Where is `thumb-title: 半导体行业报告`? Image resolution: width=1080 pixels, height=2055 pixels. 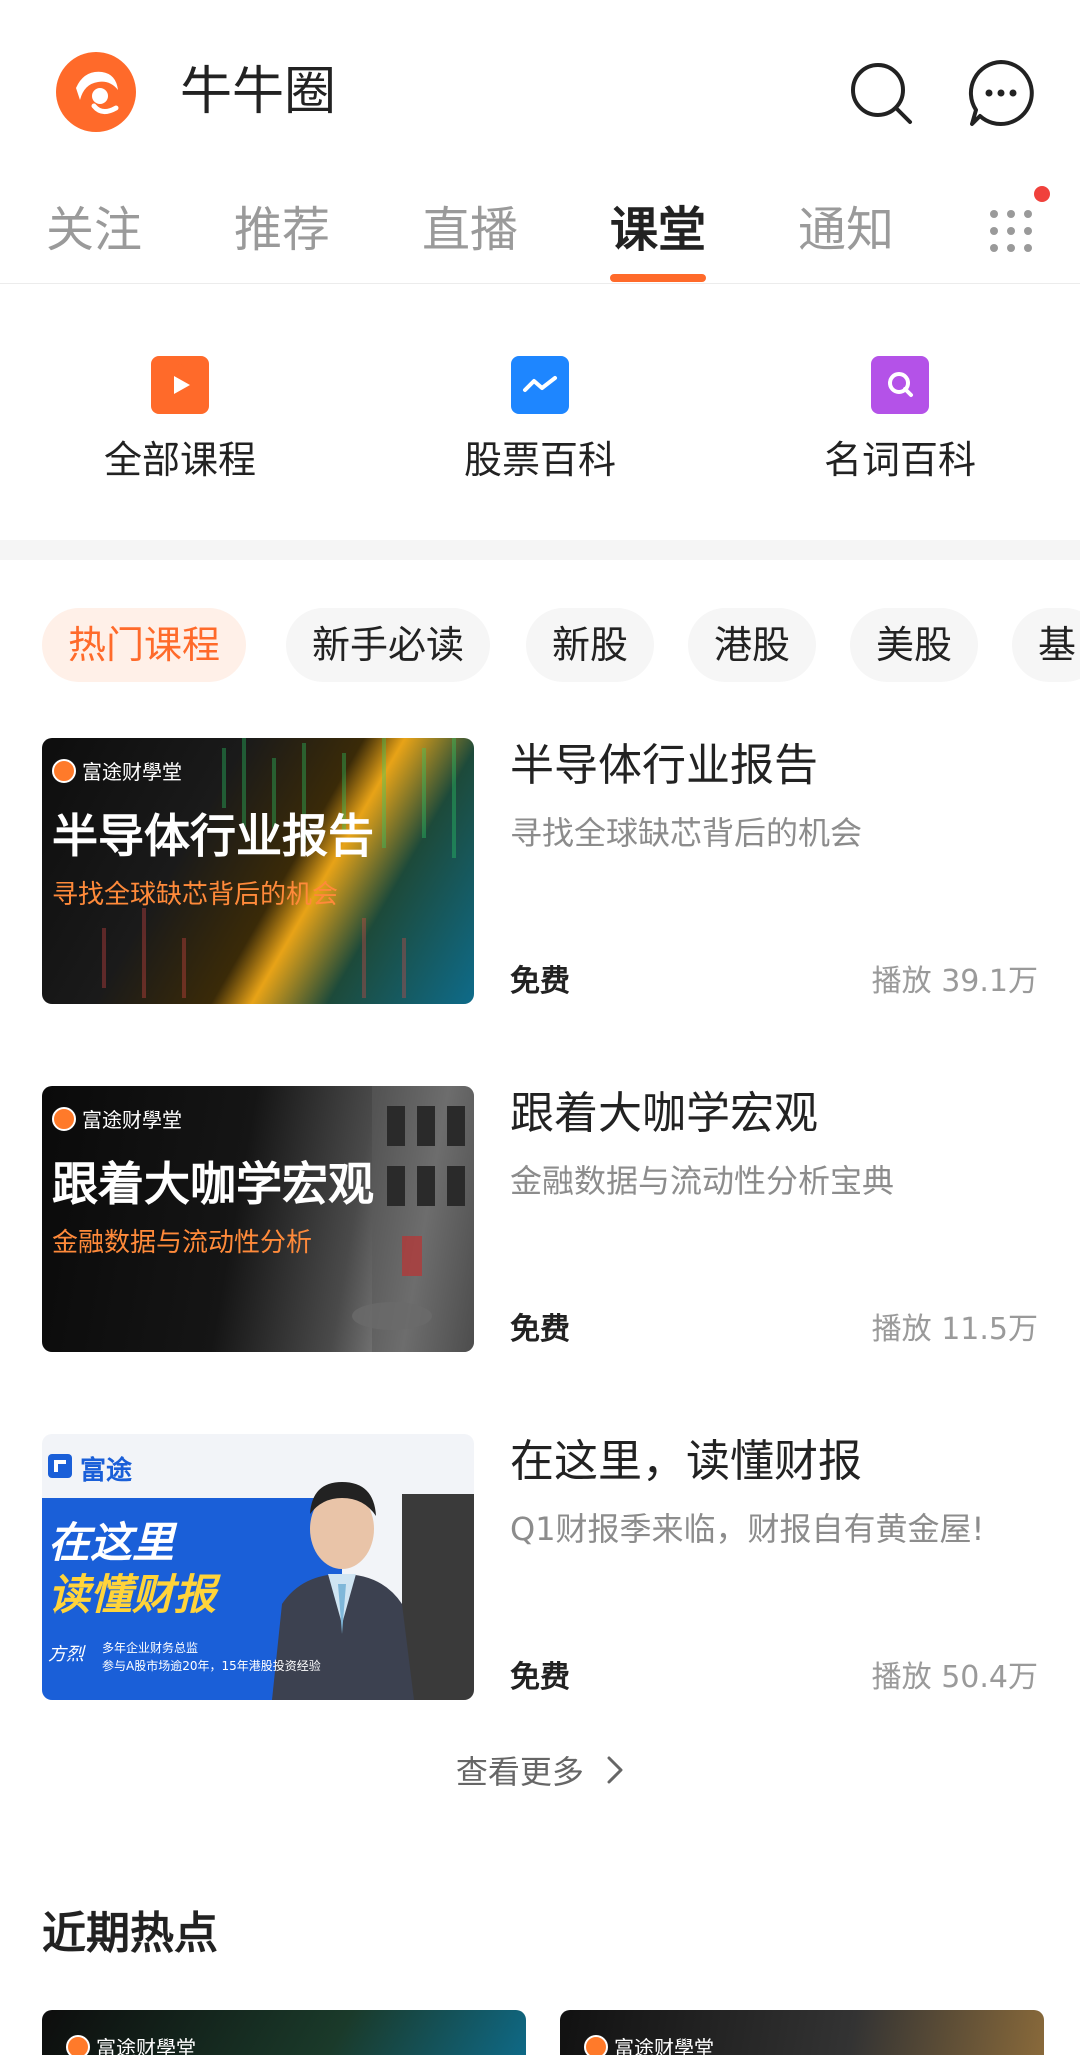
thumb-title: 半导体行业报告 is located at coordinates (213, 836).